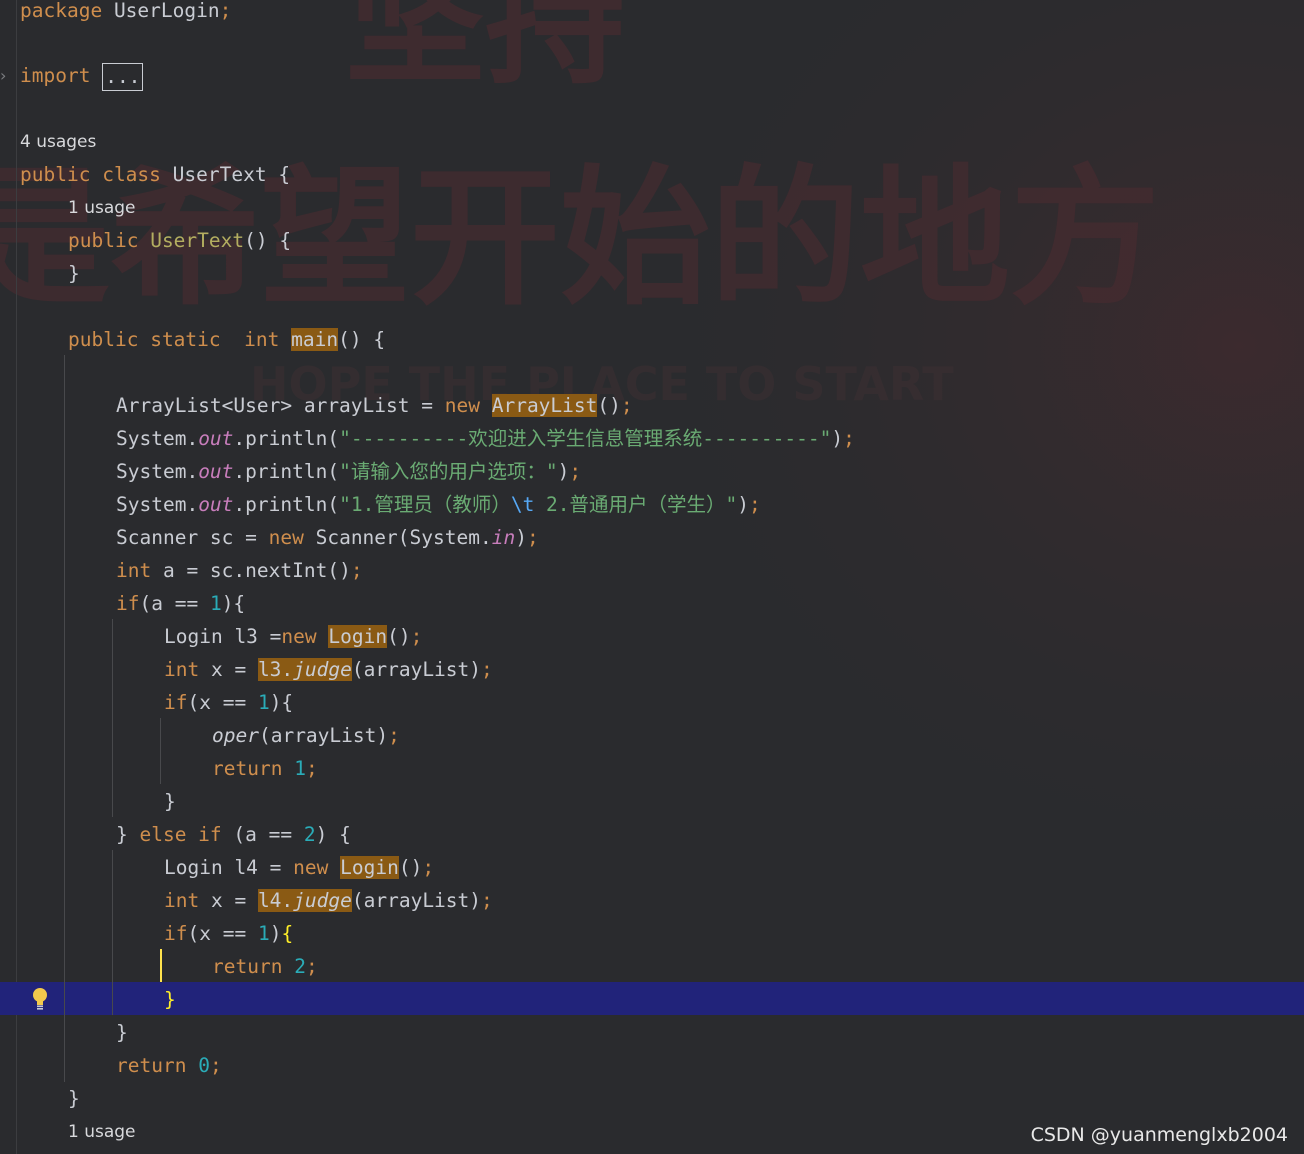  Describe the element at coordinates (102, 208) in the screenshot. I see `ctor-usages-hint: 1 usage` at that location.